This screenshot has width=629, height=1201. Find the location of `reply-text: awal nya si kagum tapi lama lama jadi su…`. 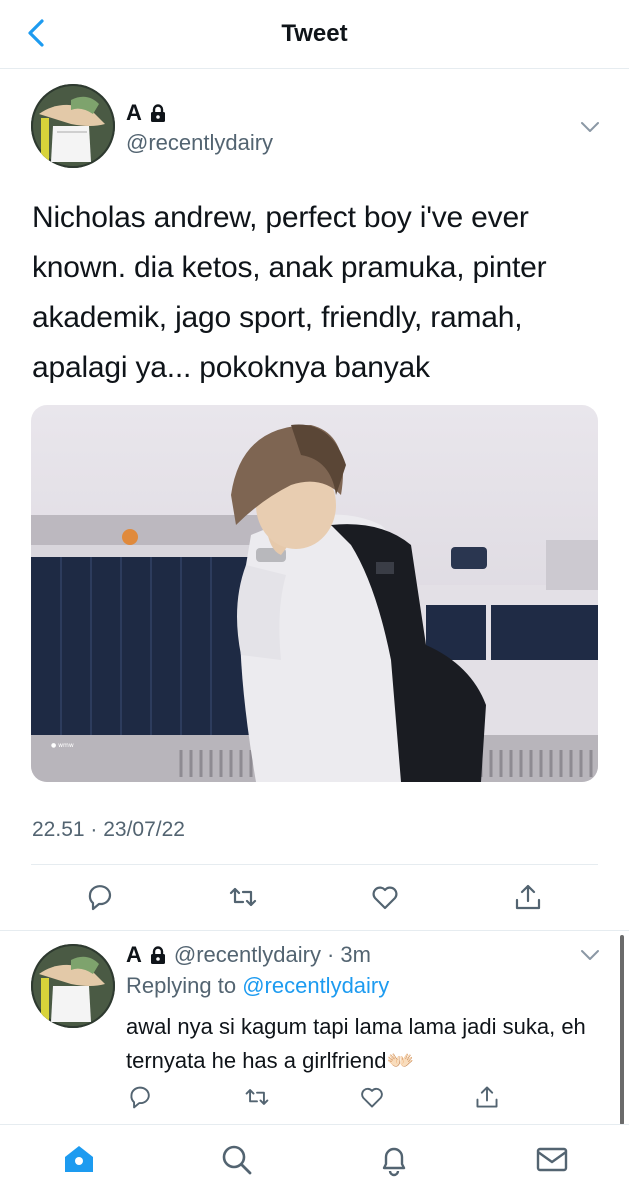

reply-text: awal nya si kagum tapi lama lama jadi su… is located at coordinates (366, 1044).